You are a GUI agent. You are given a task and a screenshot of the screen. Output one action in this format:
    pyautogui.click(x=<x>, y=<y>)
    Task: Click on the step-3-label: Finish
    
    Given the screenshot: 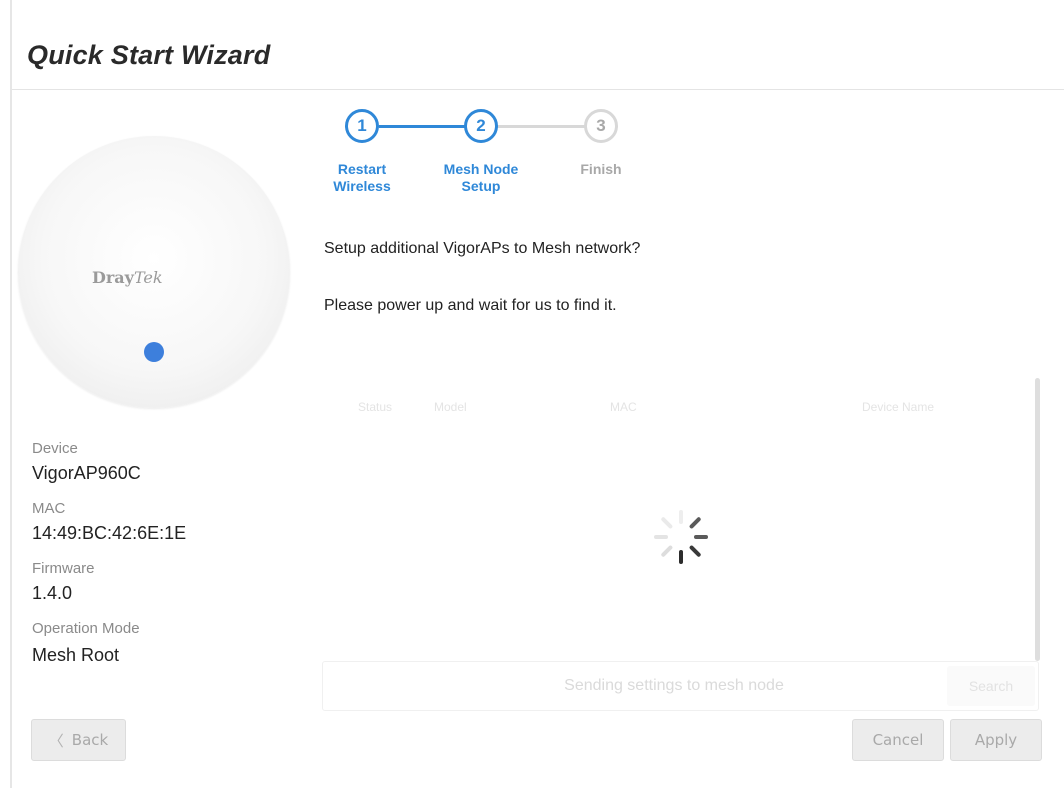 What is the action you would take?
    pyautogui.click(x=601, y=169)
    